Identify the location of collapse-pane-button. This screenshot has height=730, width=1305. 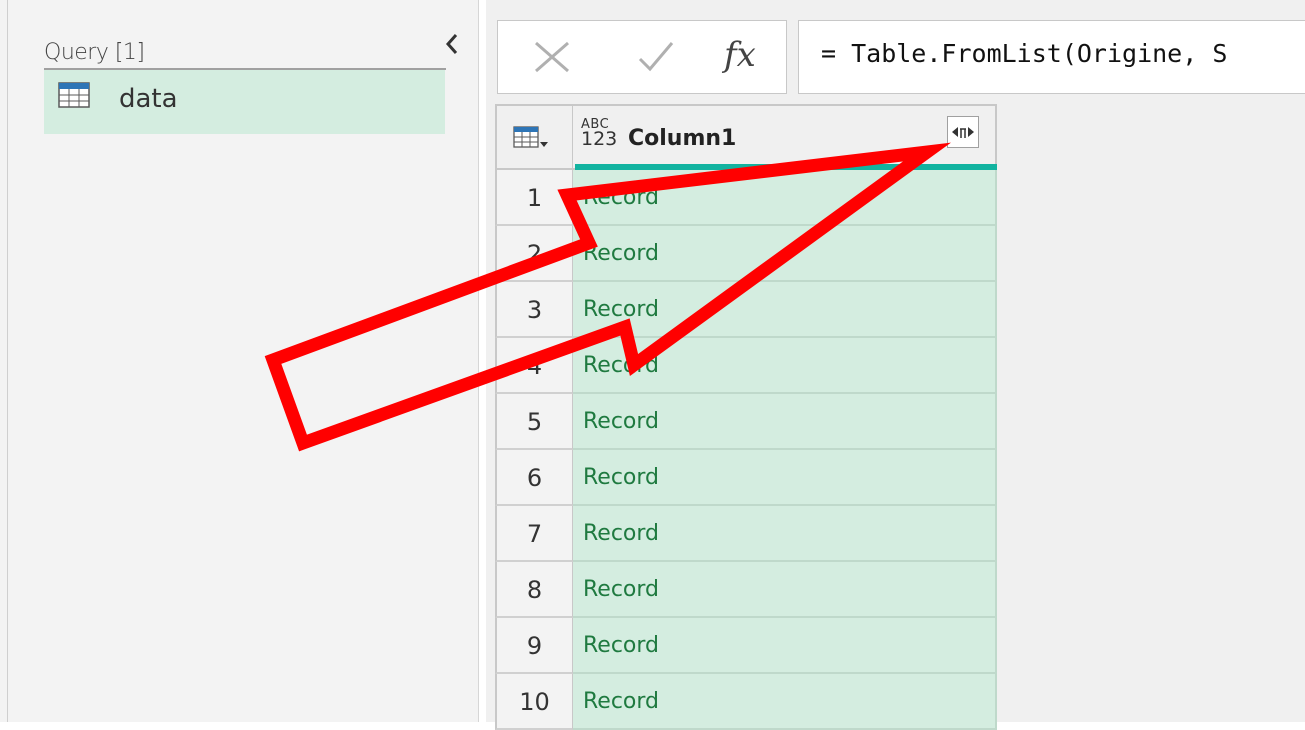
(452, 44).